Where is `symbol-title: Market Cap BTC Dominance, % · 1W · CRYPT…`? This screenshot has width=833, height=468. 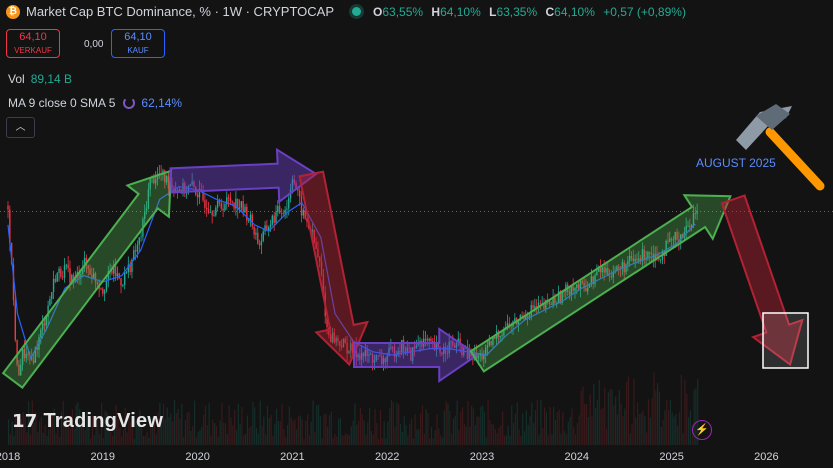
symbol-title: Market Cap BTC Dominance, % · 1W · CRYPT… is located at coordinates (180, 11).